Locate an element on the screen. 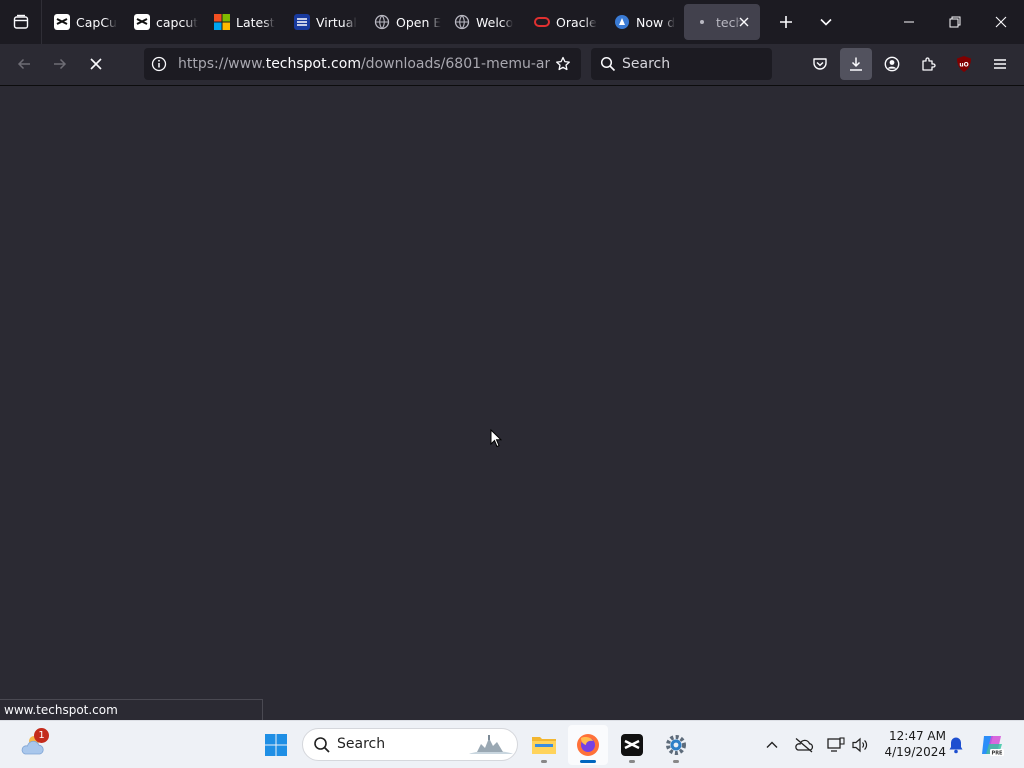  notification-center-button is located at coordinates (956, 745).